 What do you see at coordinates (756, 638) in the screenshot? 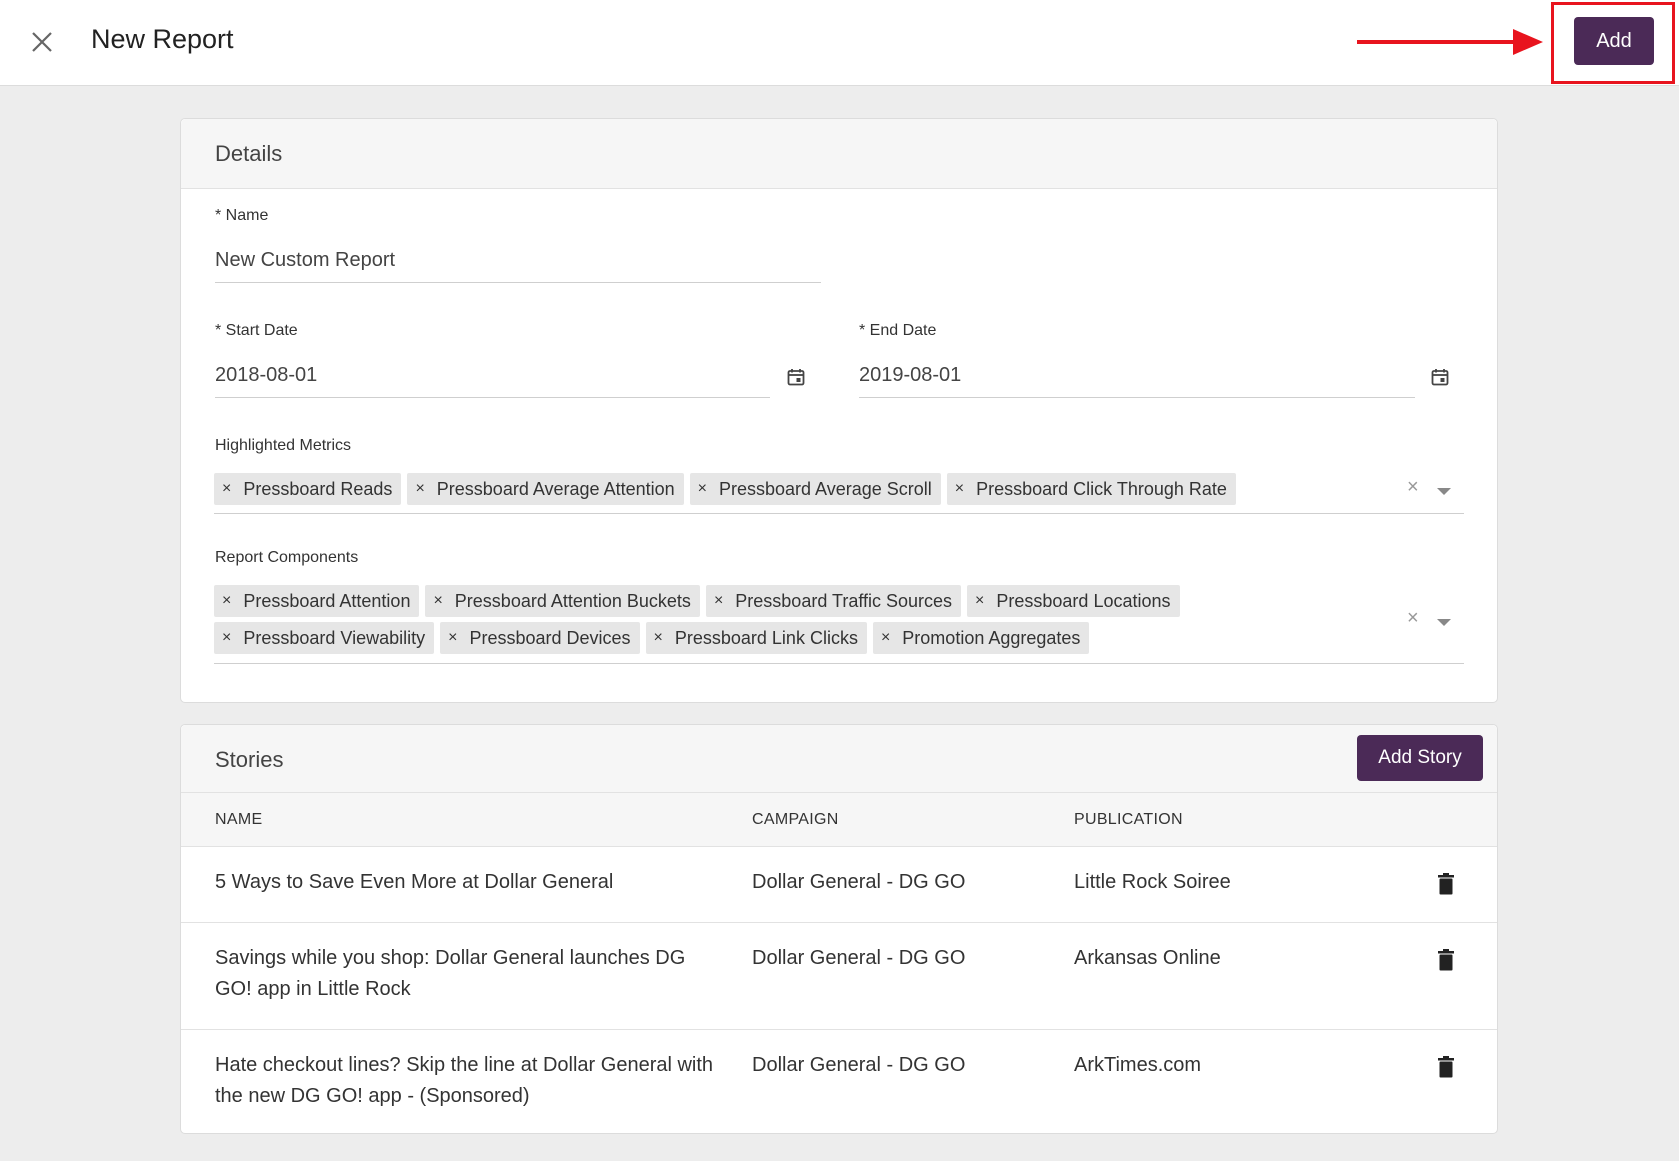
I see `component-chip: × Pressboard Link Clicks` at bounding box center [756, 638].